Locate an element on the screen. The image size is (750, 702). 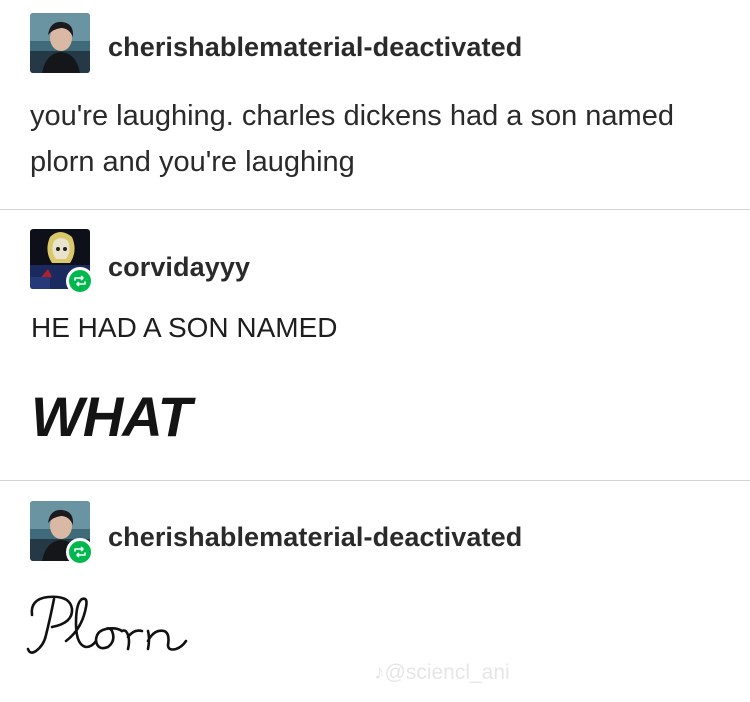
watermark-text: @sciencl_ani is located at coordinates (447, 672).